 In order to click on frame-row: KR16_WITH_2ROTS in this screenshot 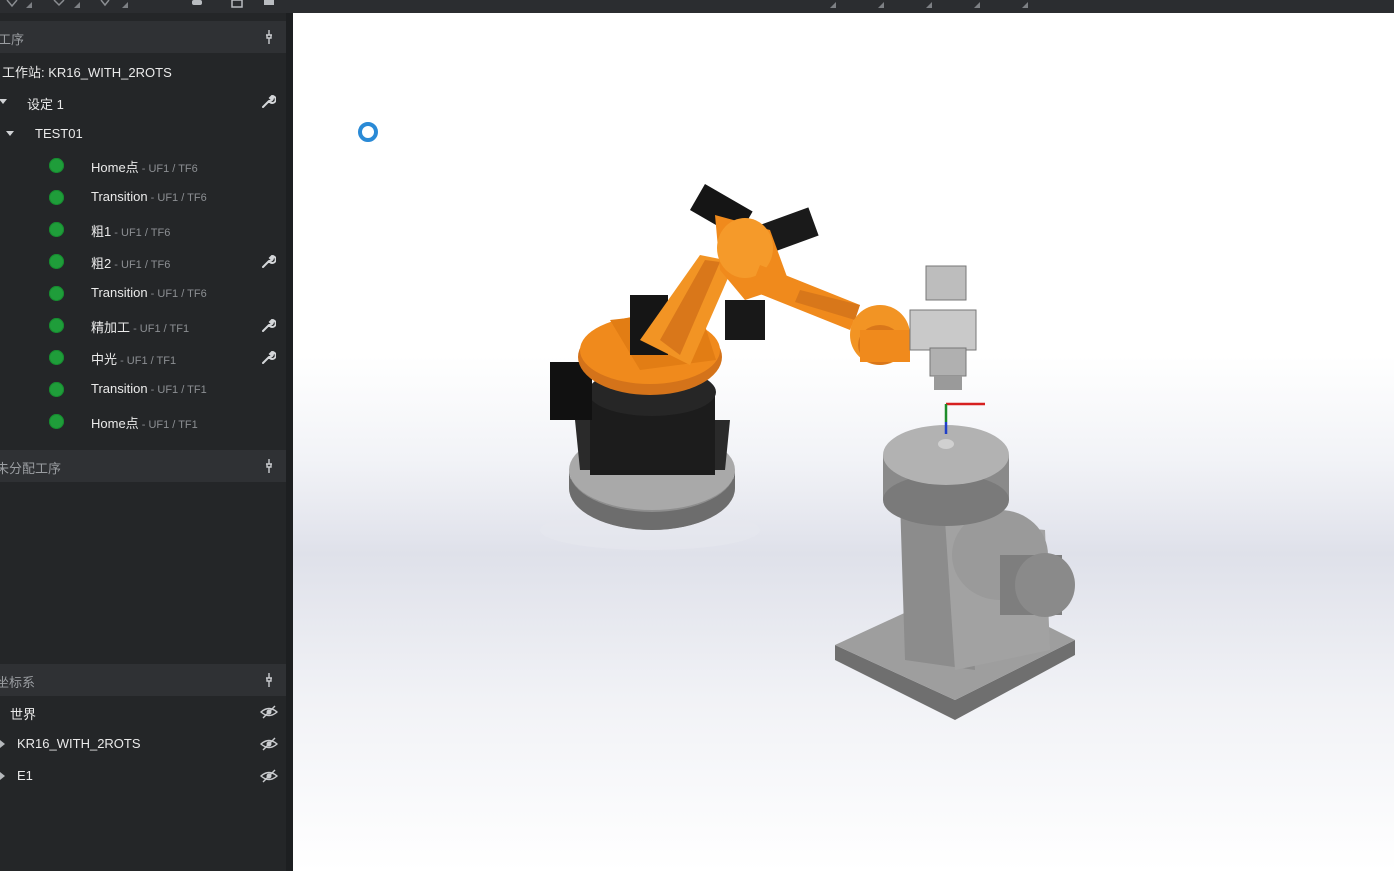, I will do `click(143, 744)`.